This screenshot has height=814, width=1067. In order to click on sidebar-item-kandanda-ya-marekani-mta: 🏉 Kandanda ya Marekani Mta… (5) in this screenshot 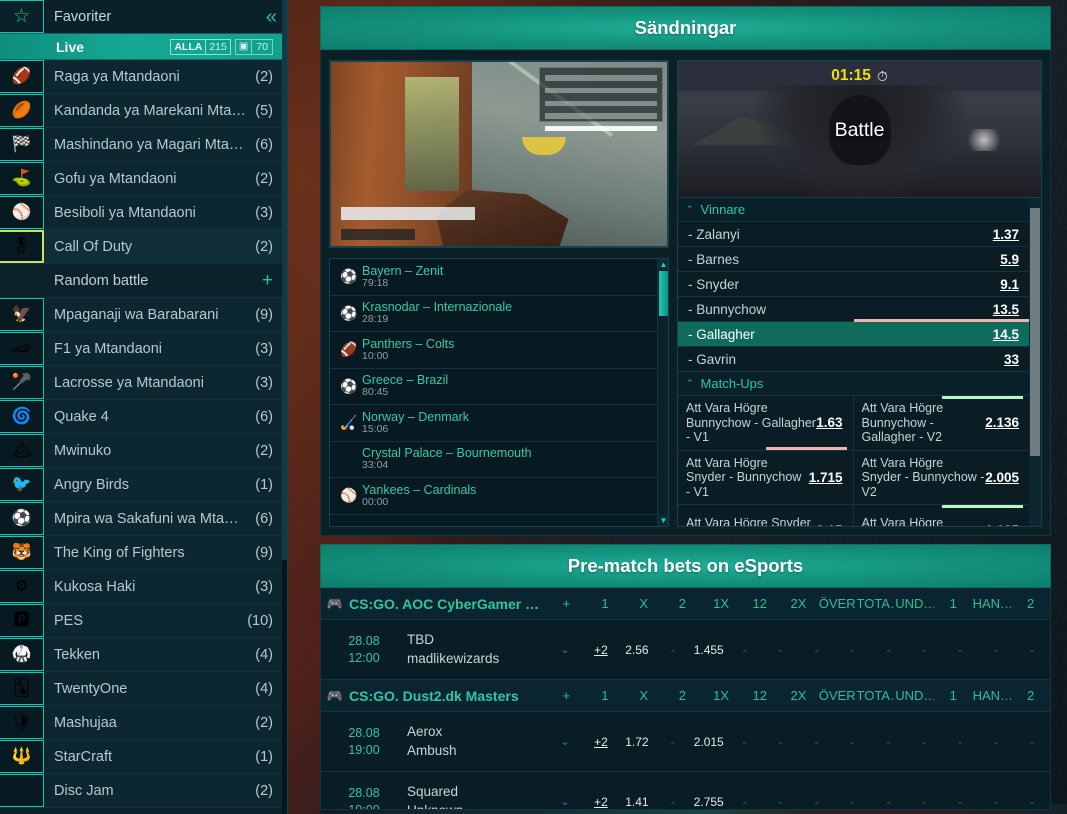, I will do `click(143, 111)`.